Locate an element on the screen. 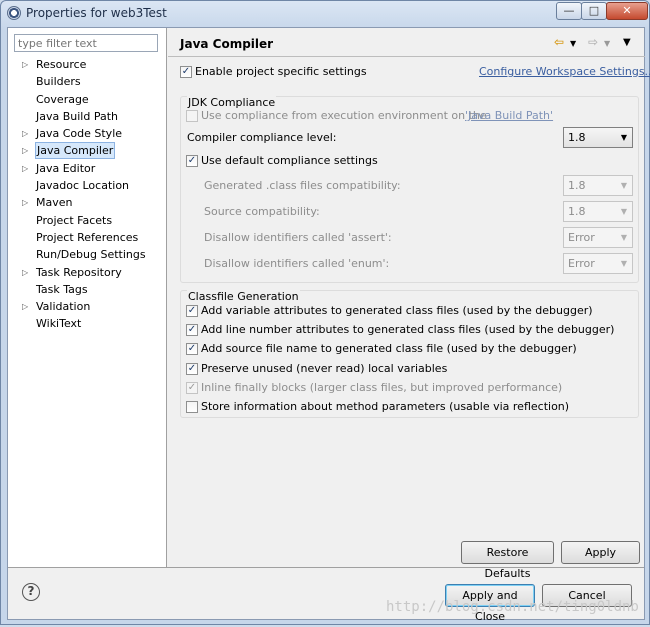 This screenshot has height=627, width=650. sidebar-item-label: Java Build Path is located at coordinates (77, 116).